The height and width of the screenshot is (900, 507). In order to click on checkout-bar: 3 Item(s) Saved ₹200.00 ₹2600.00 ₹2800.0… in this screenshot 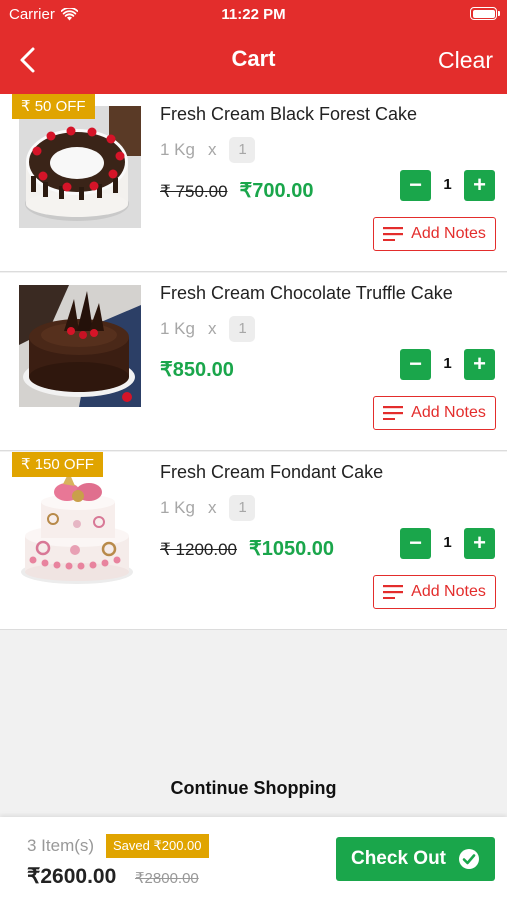, I will do `click(253, 858)`.